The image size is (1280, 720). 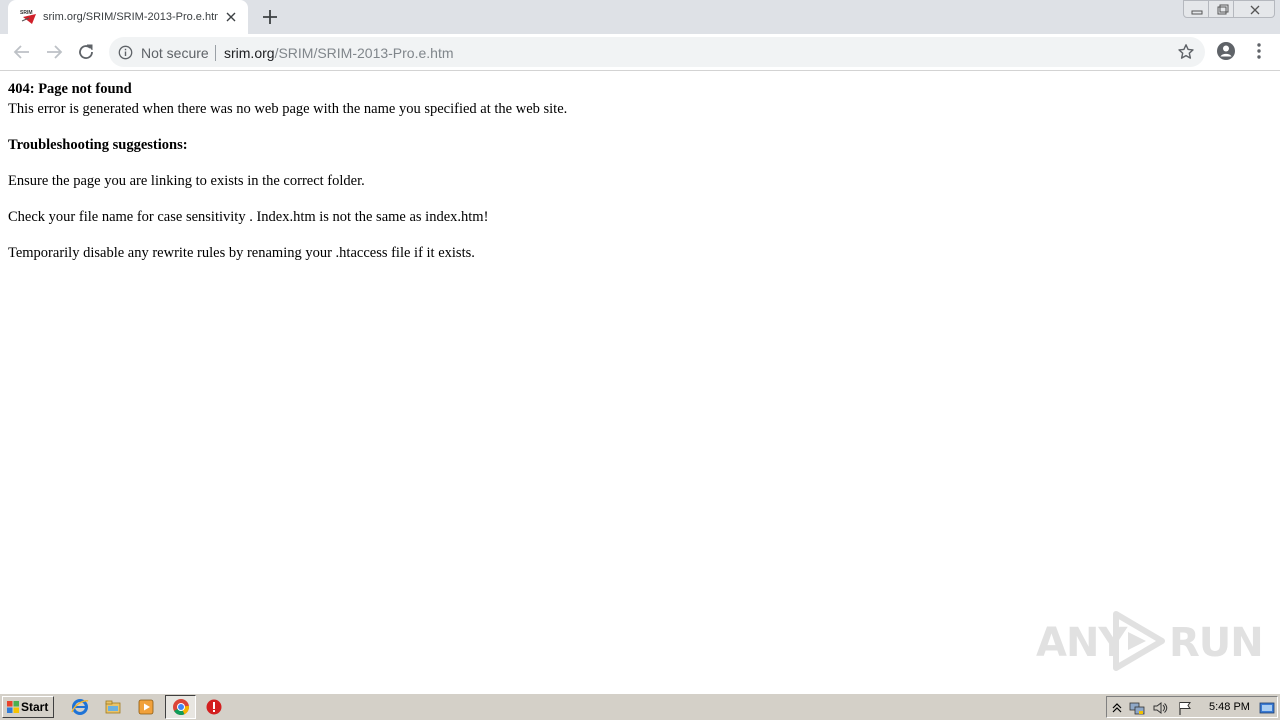 What do you see at coordinates (35, 707) in the screenshot?
I see `start-label: Start` at bounding box center [35, 707].